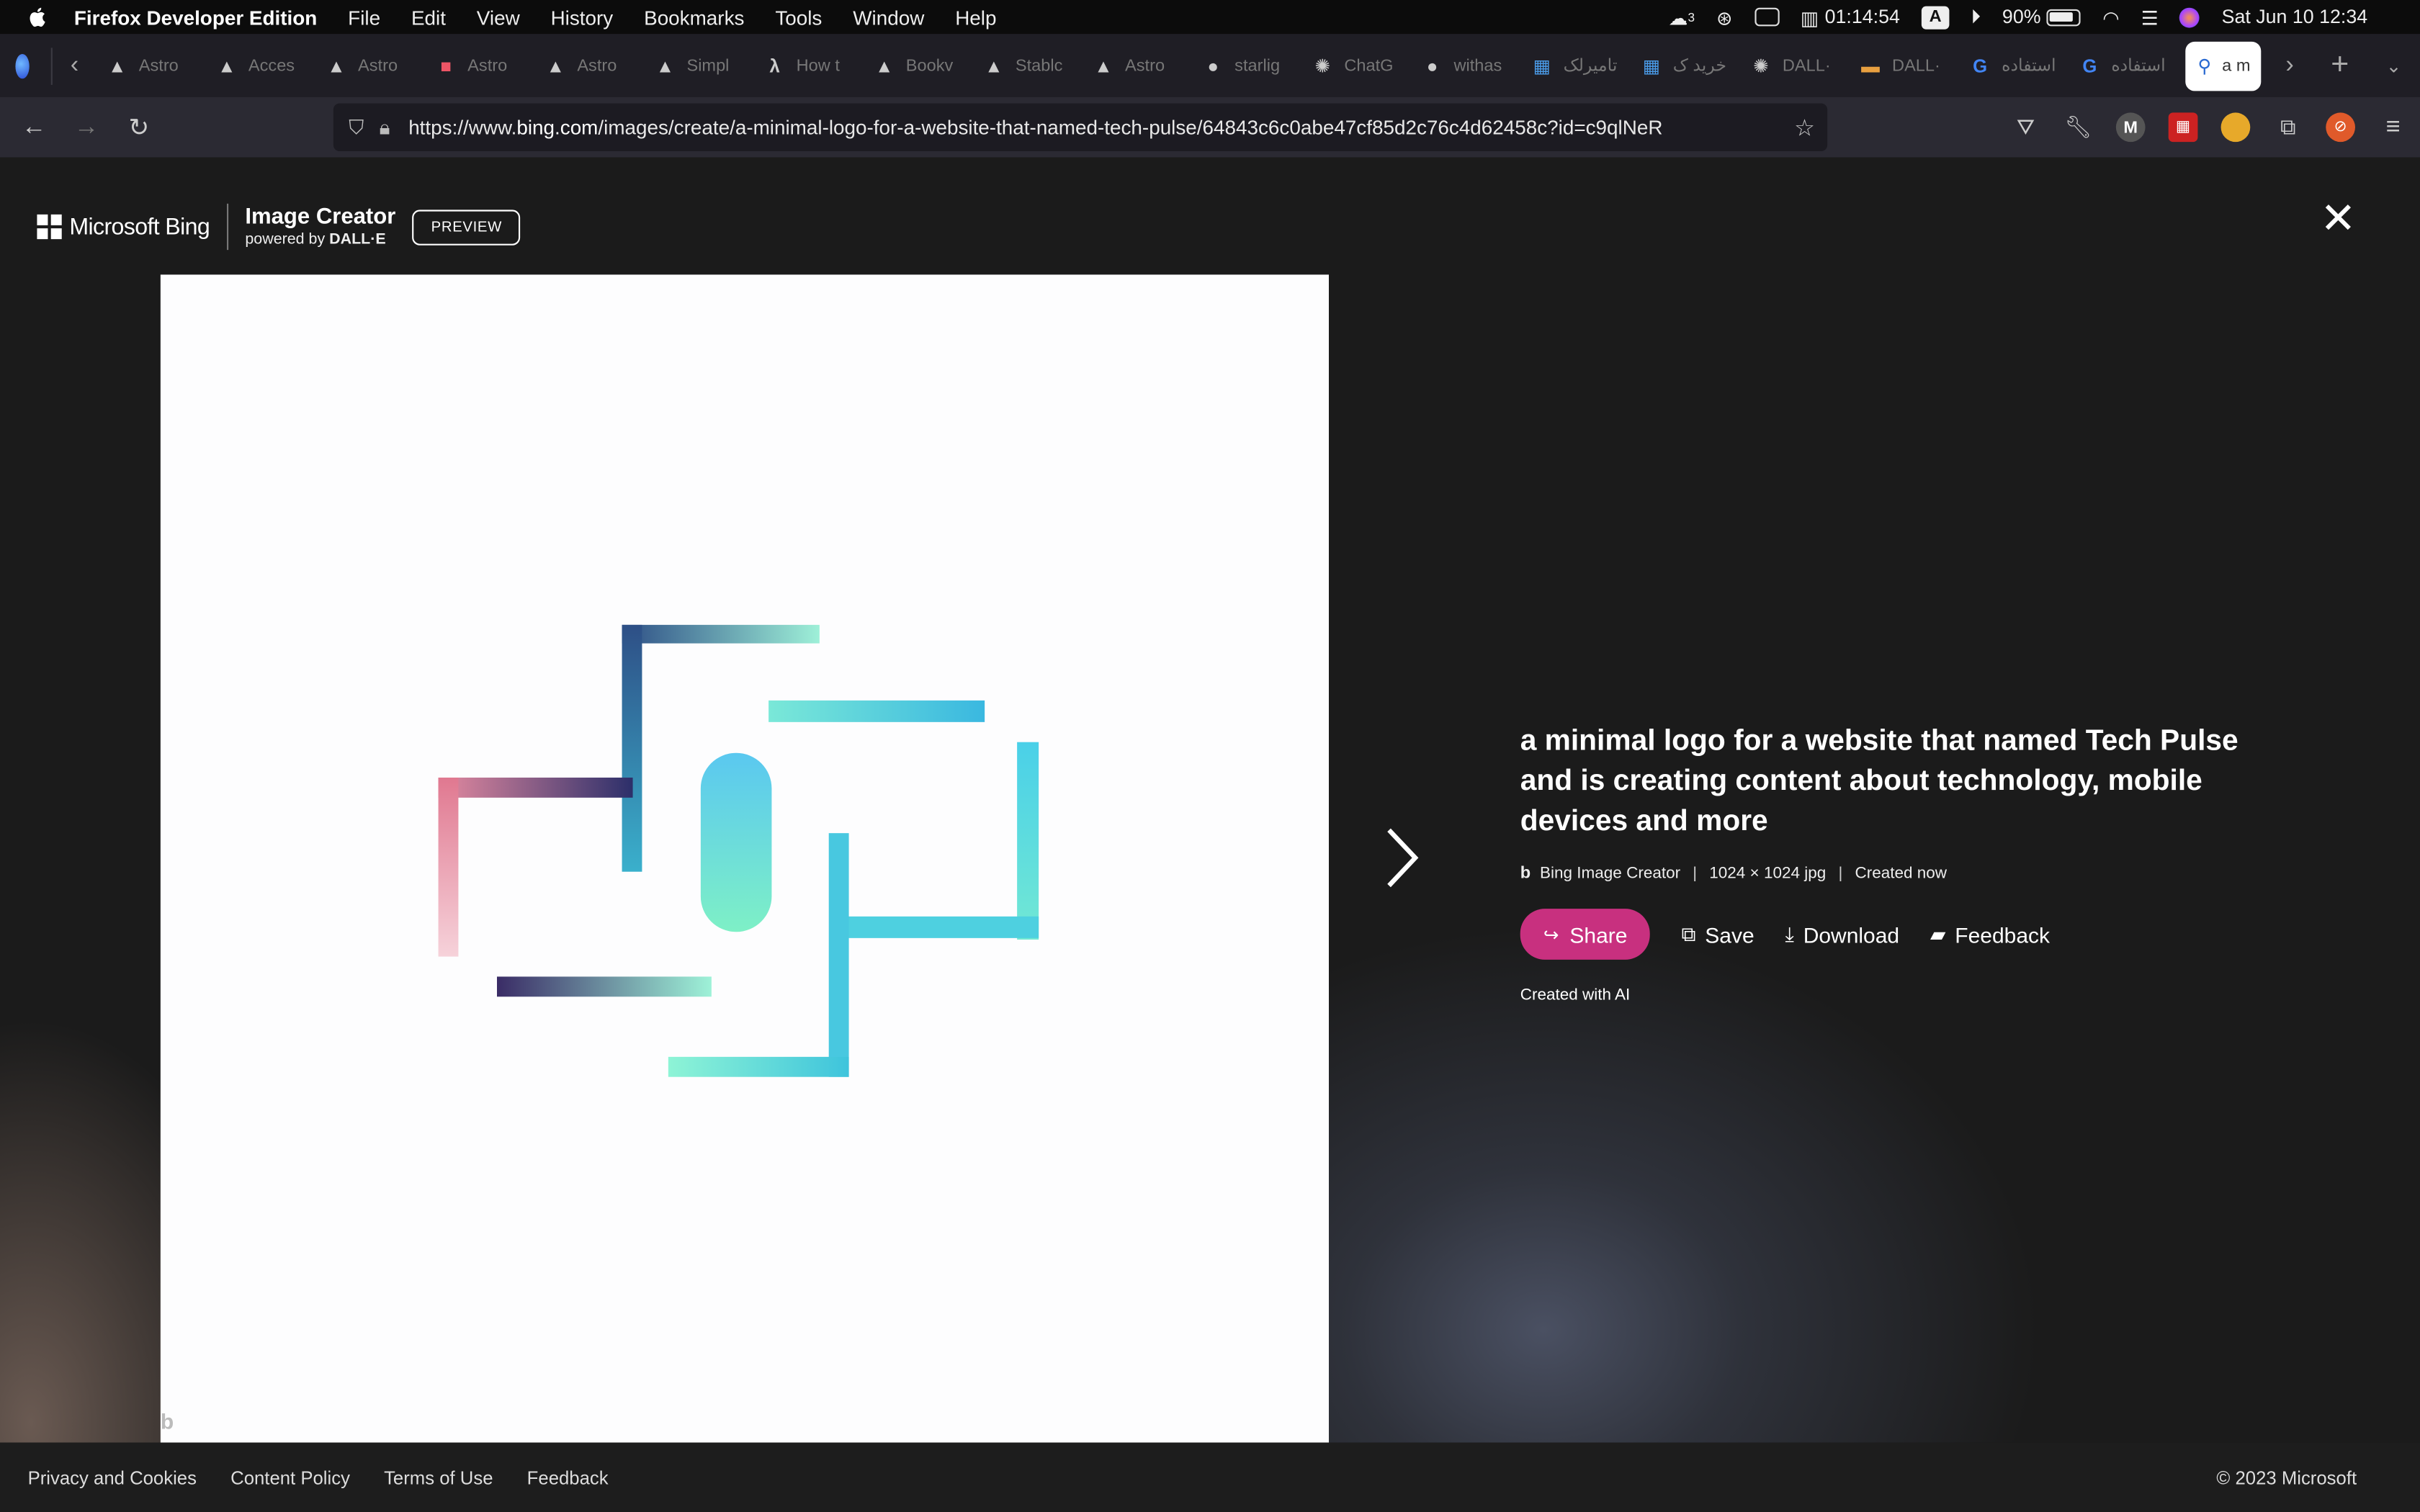 The height and width of the screenshot is (1512, 2420). What do you see at coordinates (356, 127) in the screenshot?
I see `shield-icon: ⛉` at bounding box center [356, 127].